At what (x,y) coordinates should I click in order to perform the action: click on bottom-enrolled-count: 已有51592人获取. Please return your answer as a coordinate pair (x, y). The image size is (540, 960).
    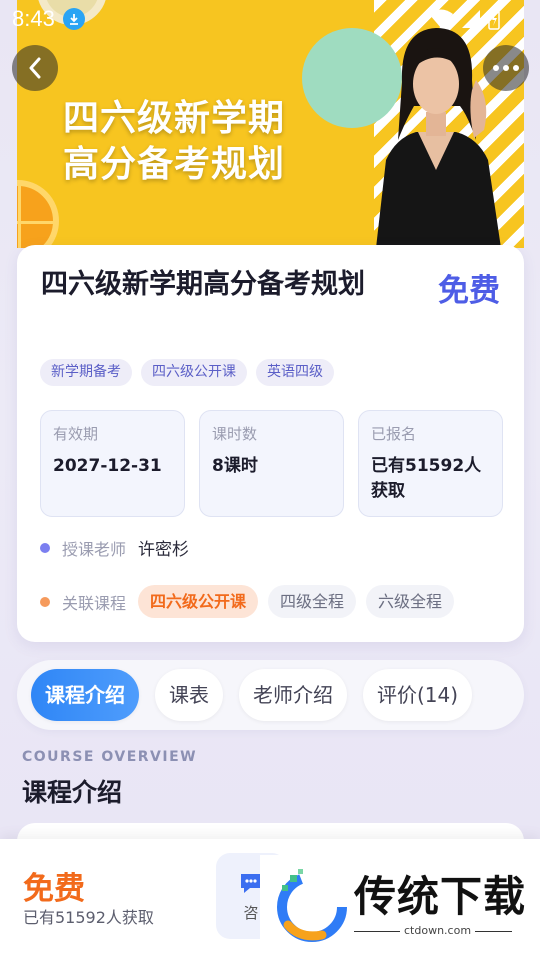
    Looking at the image, I should click on (88, 917).